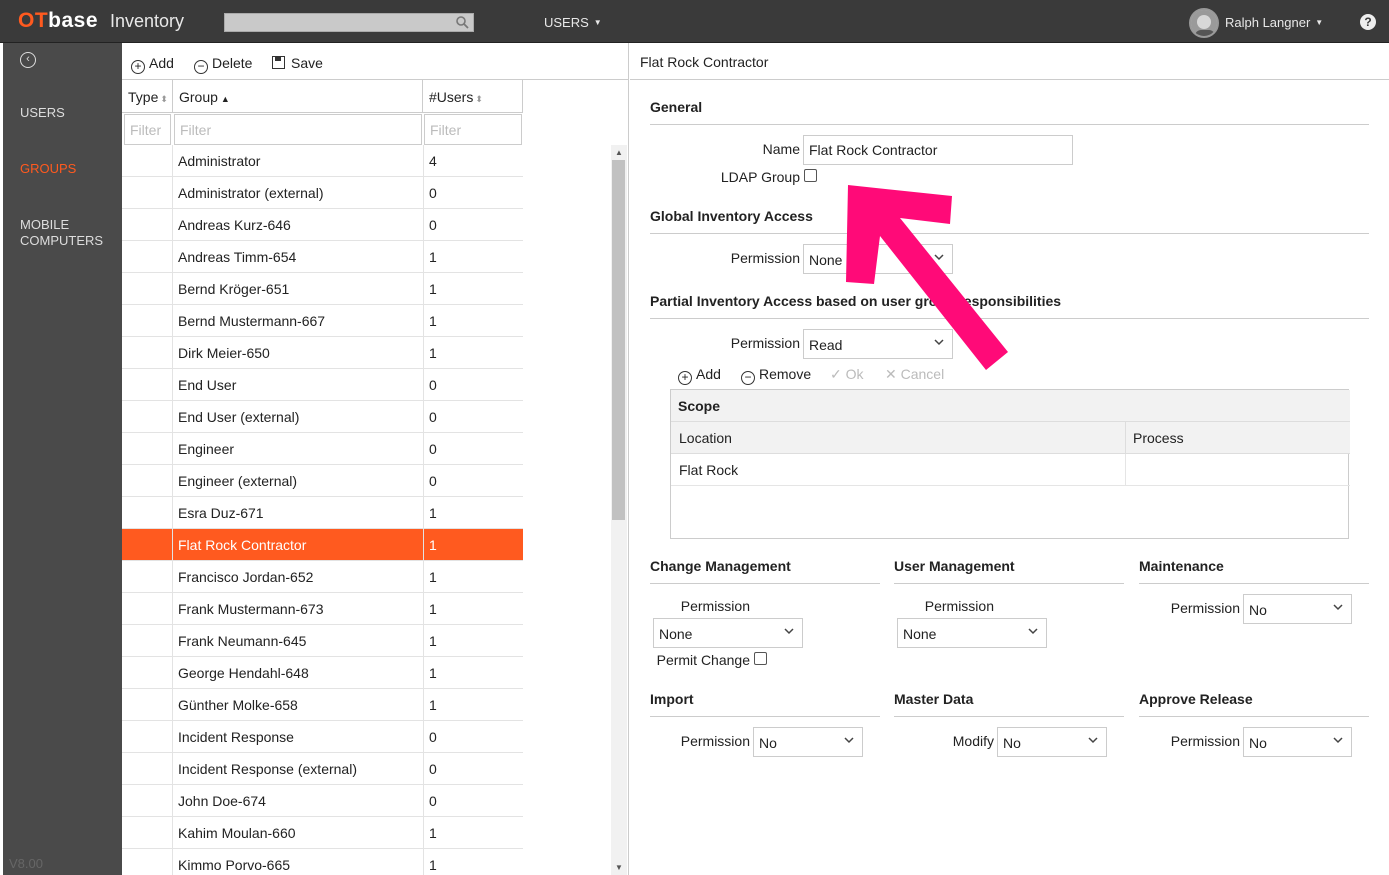  I want to click on table-row: Günther Molke-658 1, so click(322, 705).